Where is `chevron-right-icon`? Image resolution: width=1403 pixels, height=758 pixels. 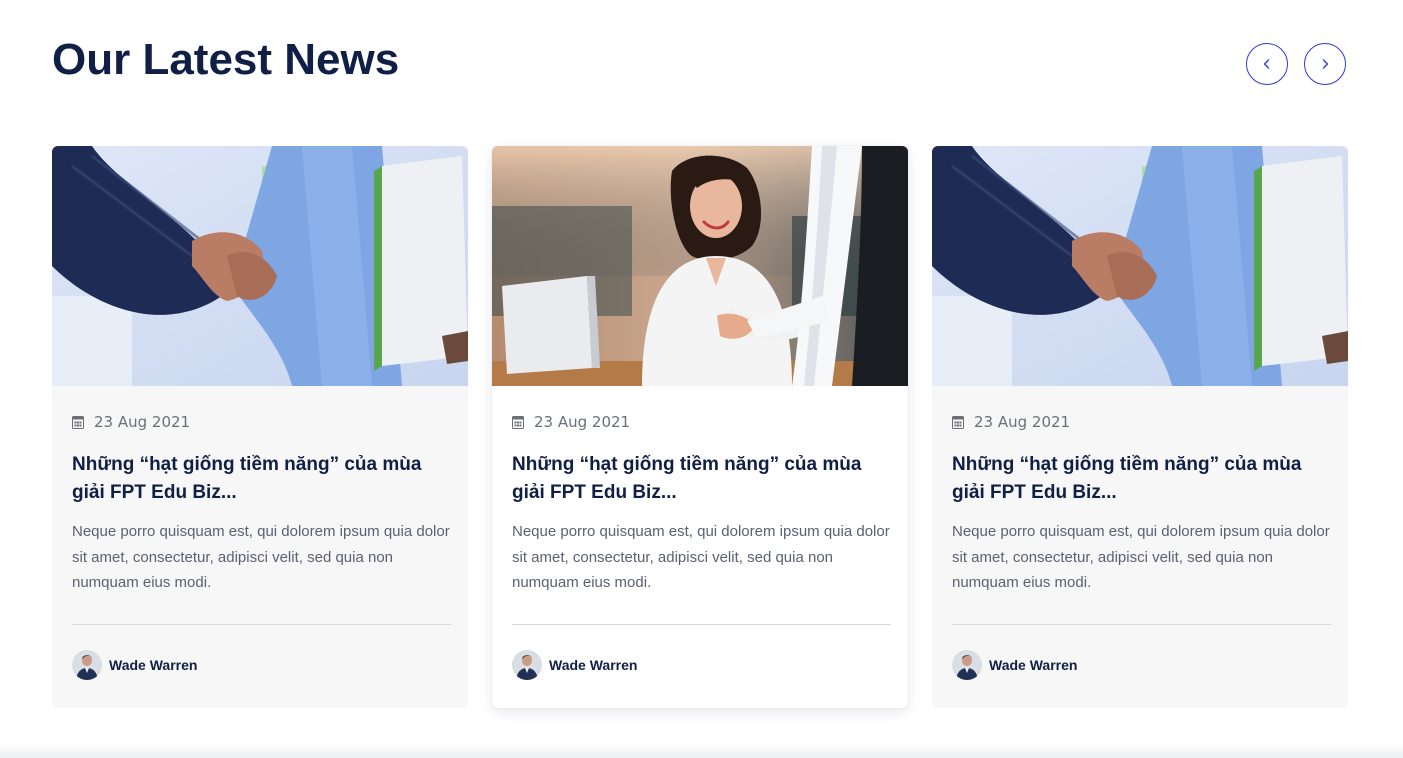 chevron-right-icon is located at coordinates (1325, 64).